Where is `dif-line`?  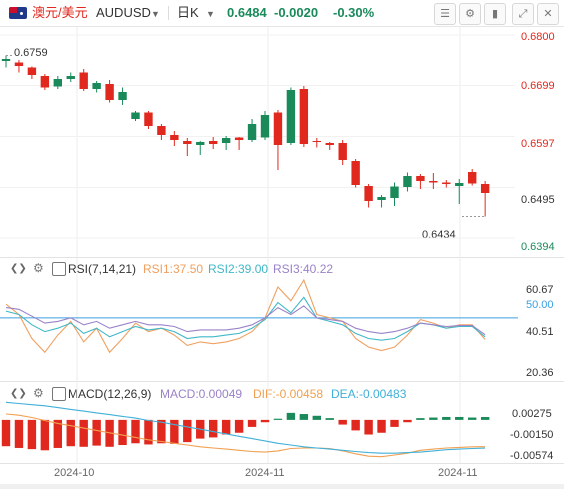
dif-line is located at coordinates (245, 435).